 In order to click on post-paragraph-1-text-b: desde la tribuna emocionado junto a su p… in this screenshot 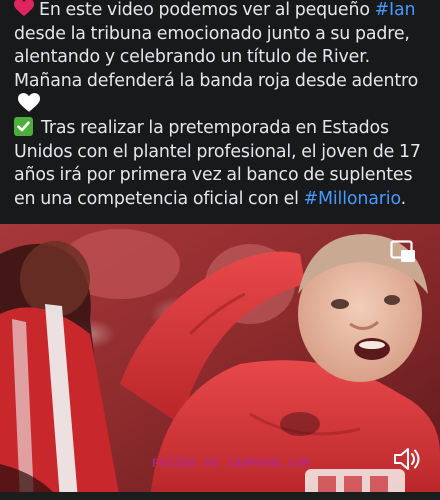, I will do `click(216, 57)`.